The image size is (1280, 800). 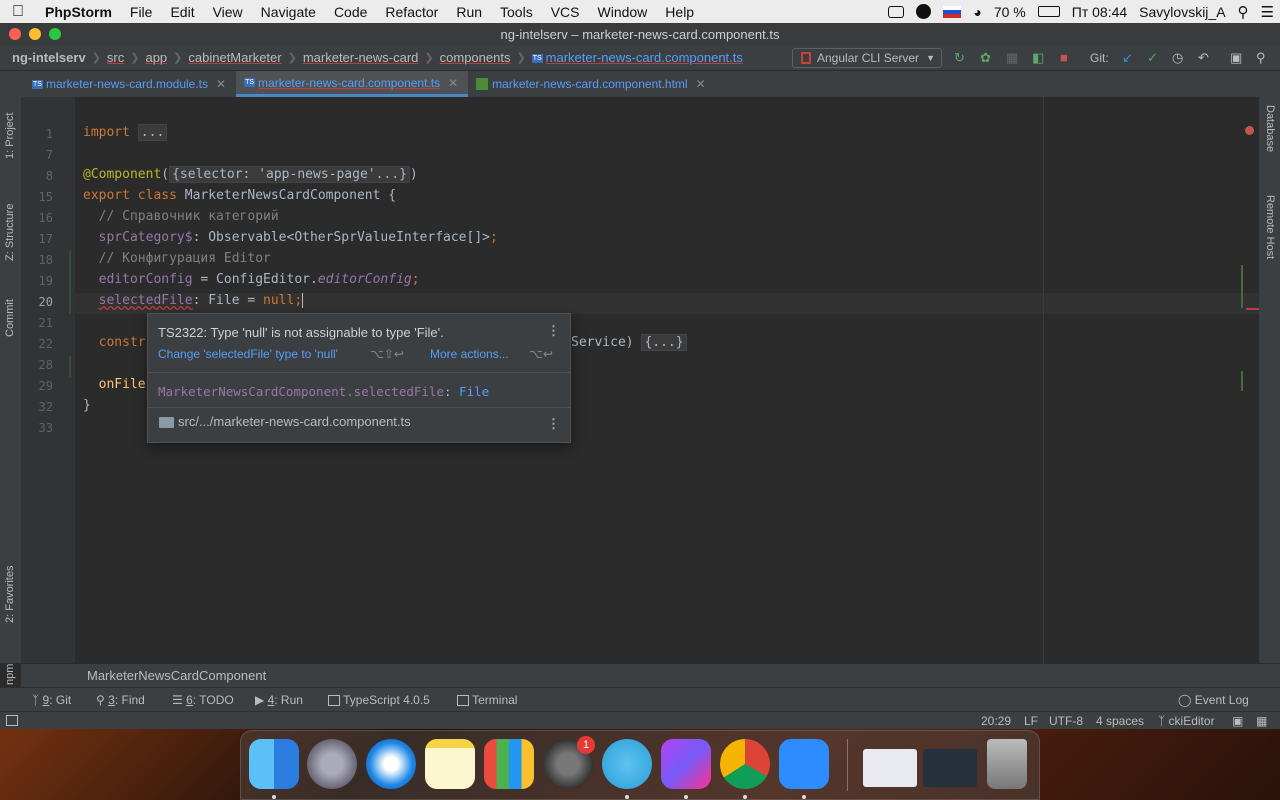 What do you see at coordinates (1213, 700) in the screenshot?
I see `event-log-button: ◯ Event Log` at bounding box center [1213, 700].